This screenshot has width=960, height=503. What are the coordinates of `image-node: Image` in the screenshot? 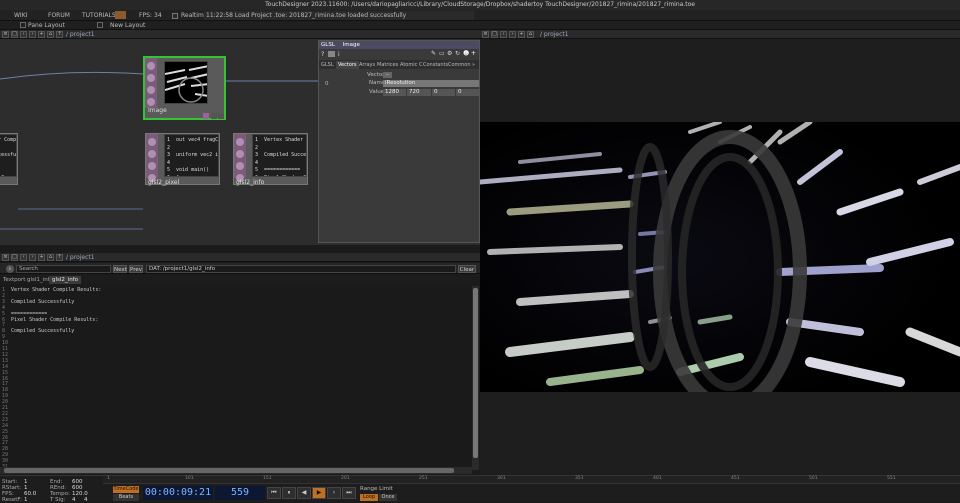 It's located at (184, 88).